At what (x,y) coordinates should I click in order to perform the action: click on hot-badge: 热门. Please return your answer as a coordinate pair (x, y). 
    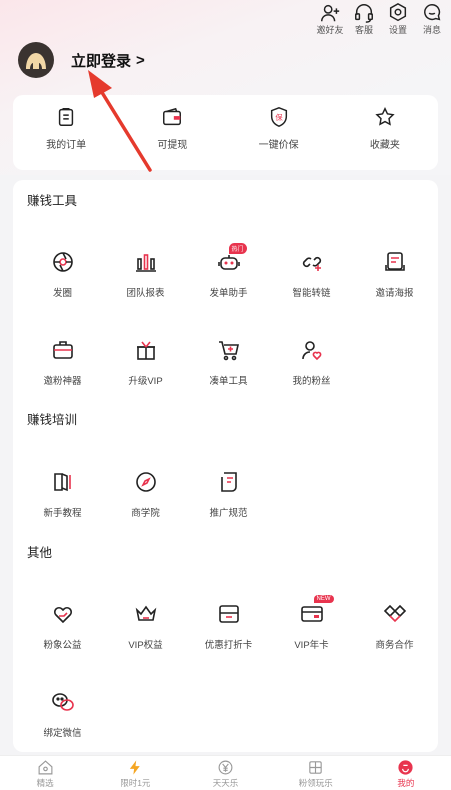
    Looking at the image, I should click on (237, 248).